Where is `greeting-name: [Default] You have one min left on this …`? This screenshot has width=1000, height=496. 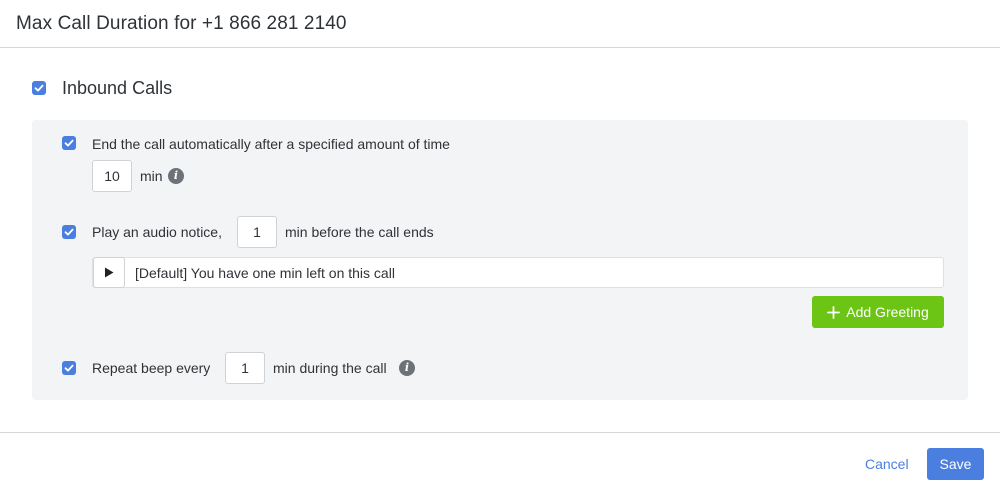
greeting-name: [Default] You have one min left on this … is located at coordinates (265, 273).